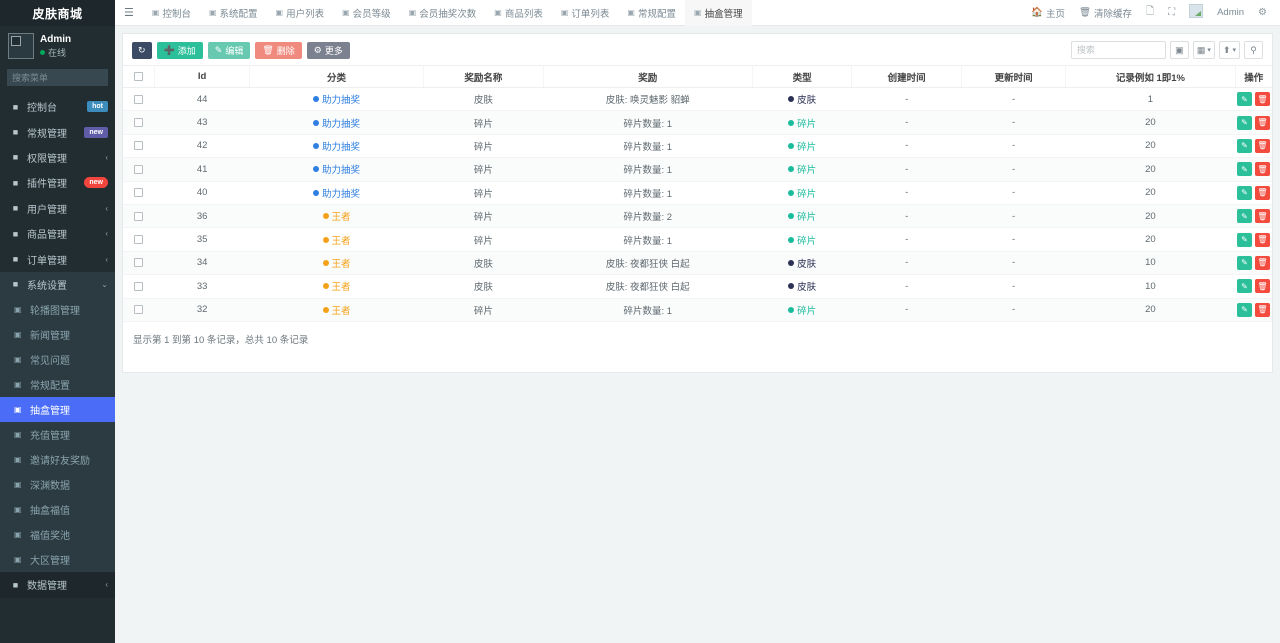 This screenshot has width=1280, height=643. Describe the element at coordinates (57, 359) in the screenshot. I see `submenu-item-2: ▣ 常见问题` at that location.